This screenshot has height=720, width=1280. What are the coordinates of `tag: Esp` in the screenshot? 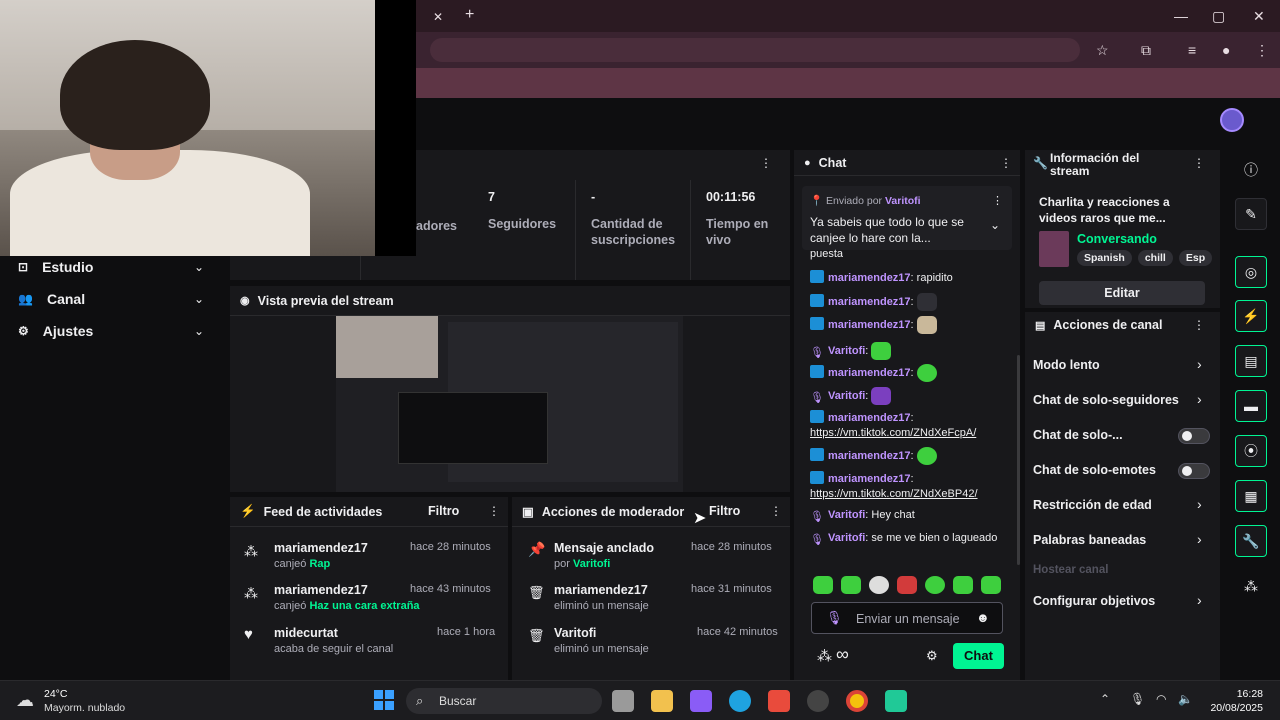 It's located at (1195, 258).